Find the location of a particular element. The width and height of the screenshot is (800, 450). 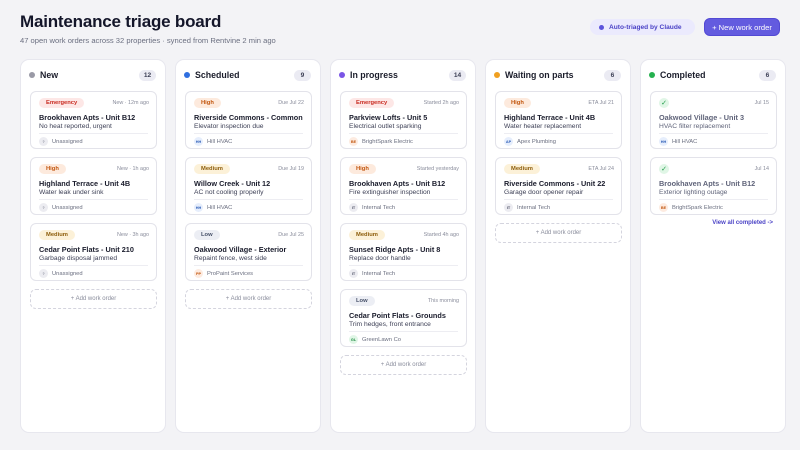

assignee-avatar: ? is located at coordinates (43, 273).